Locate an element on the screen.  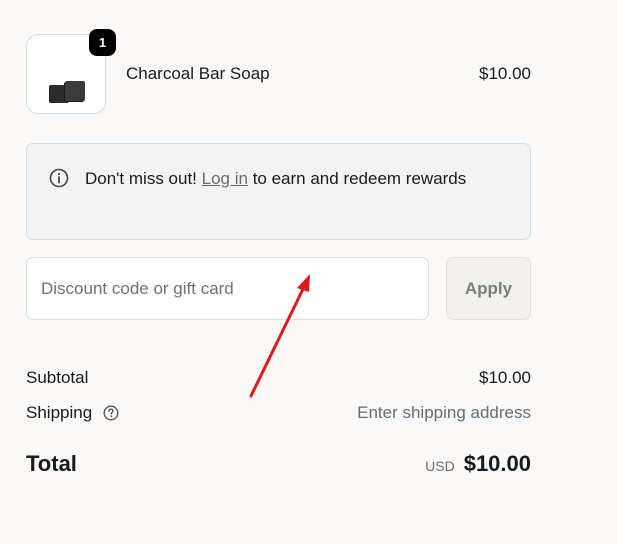
discount-code-input is located at coordinates (227, 288).